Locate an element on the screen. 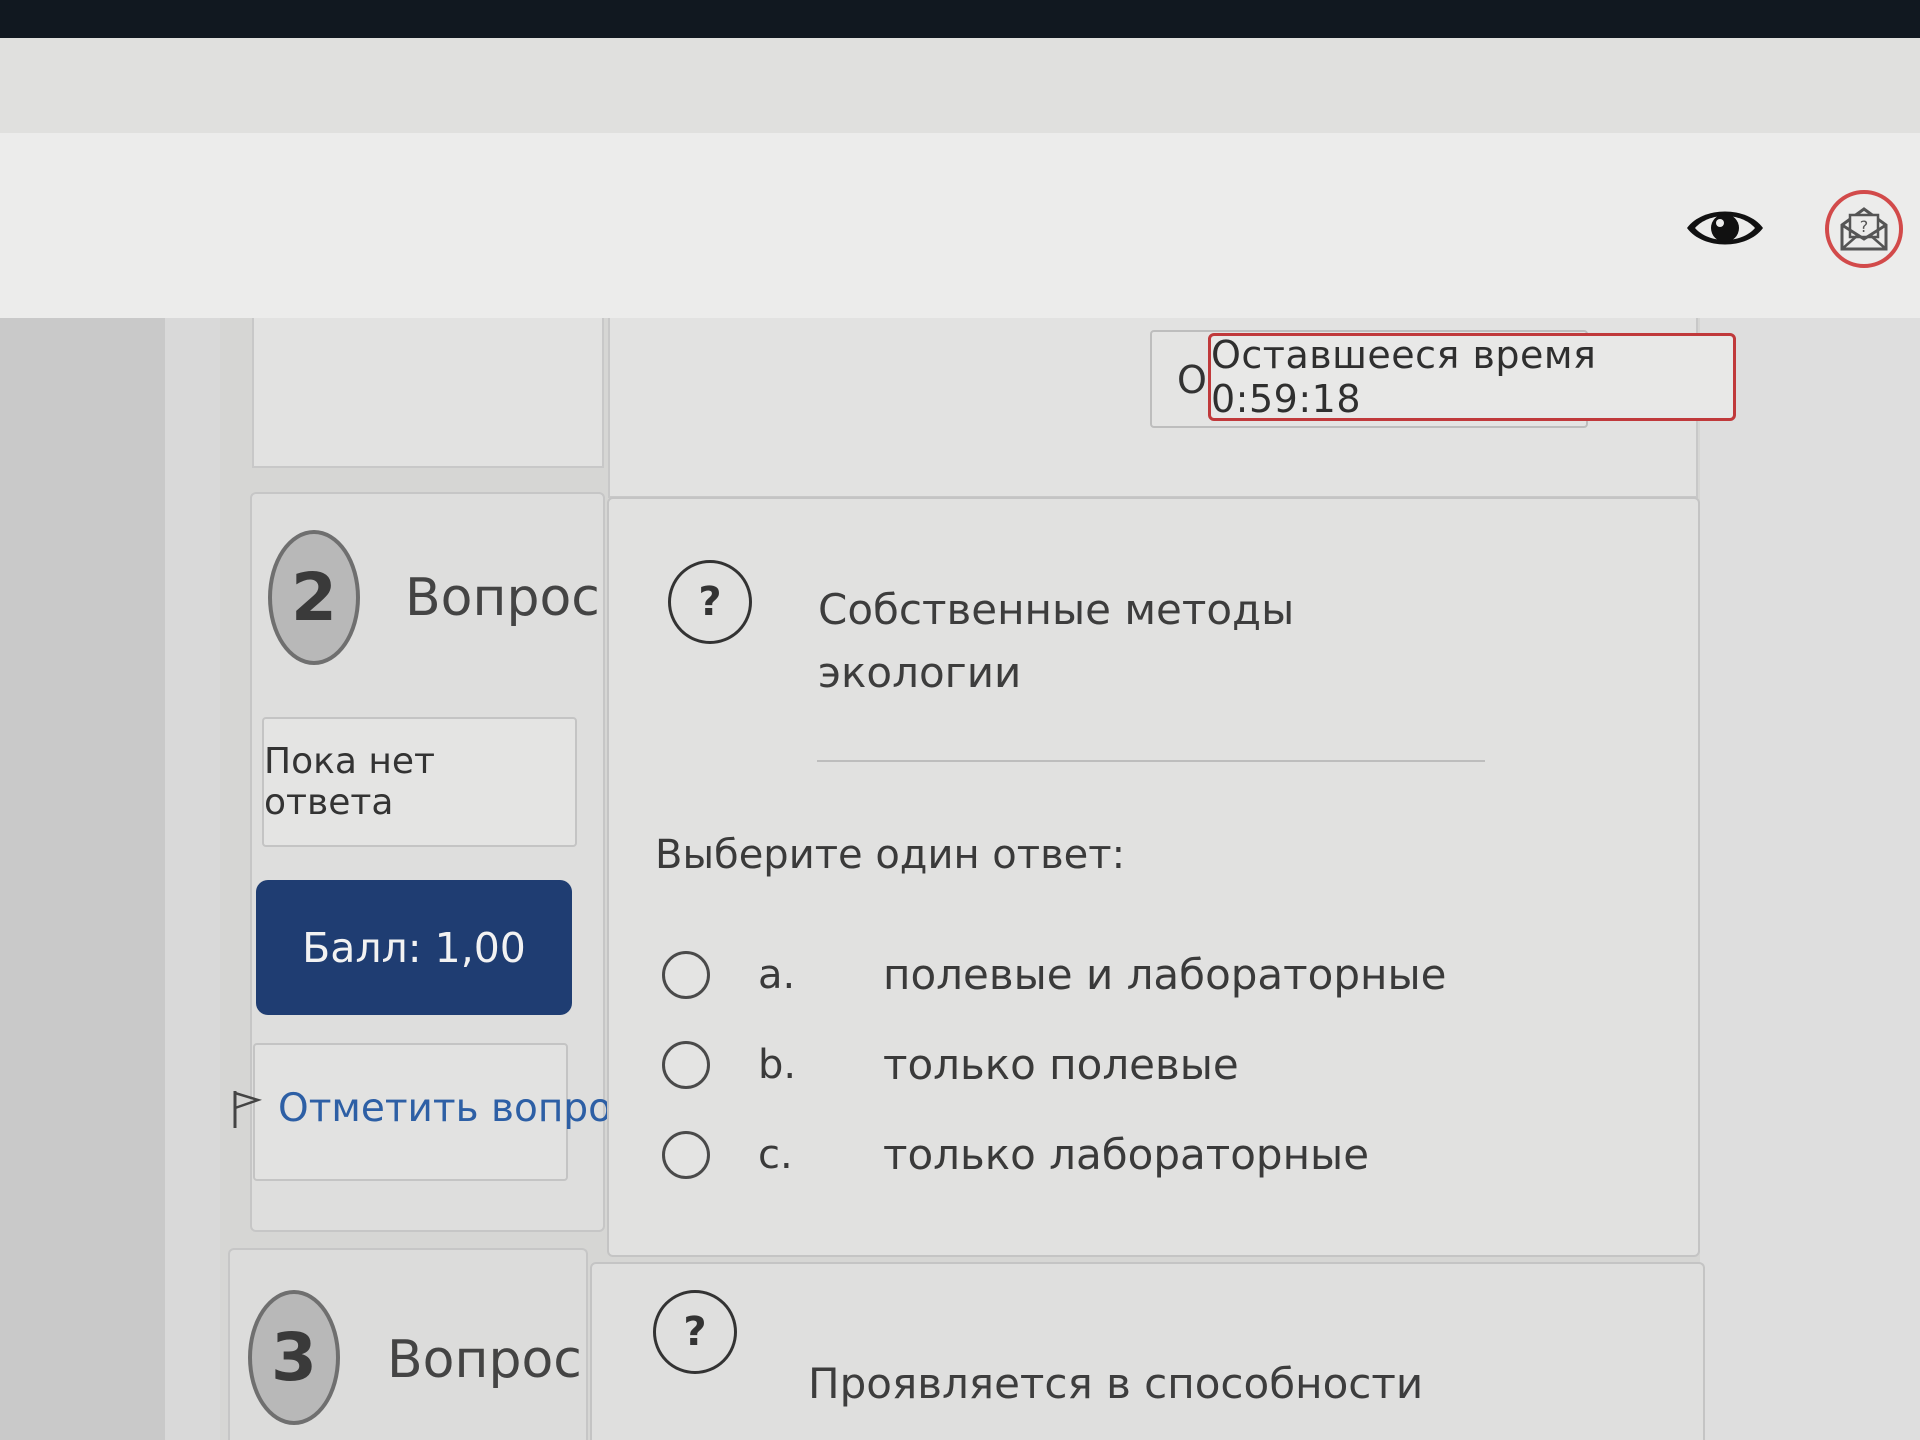 Image resolution: width=1920 pixels, height=1440 pixels. question-text-line1: Проявляется в способности is located at coordinates (1116, 1383).